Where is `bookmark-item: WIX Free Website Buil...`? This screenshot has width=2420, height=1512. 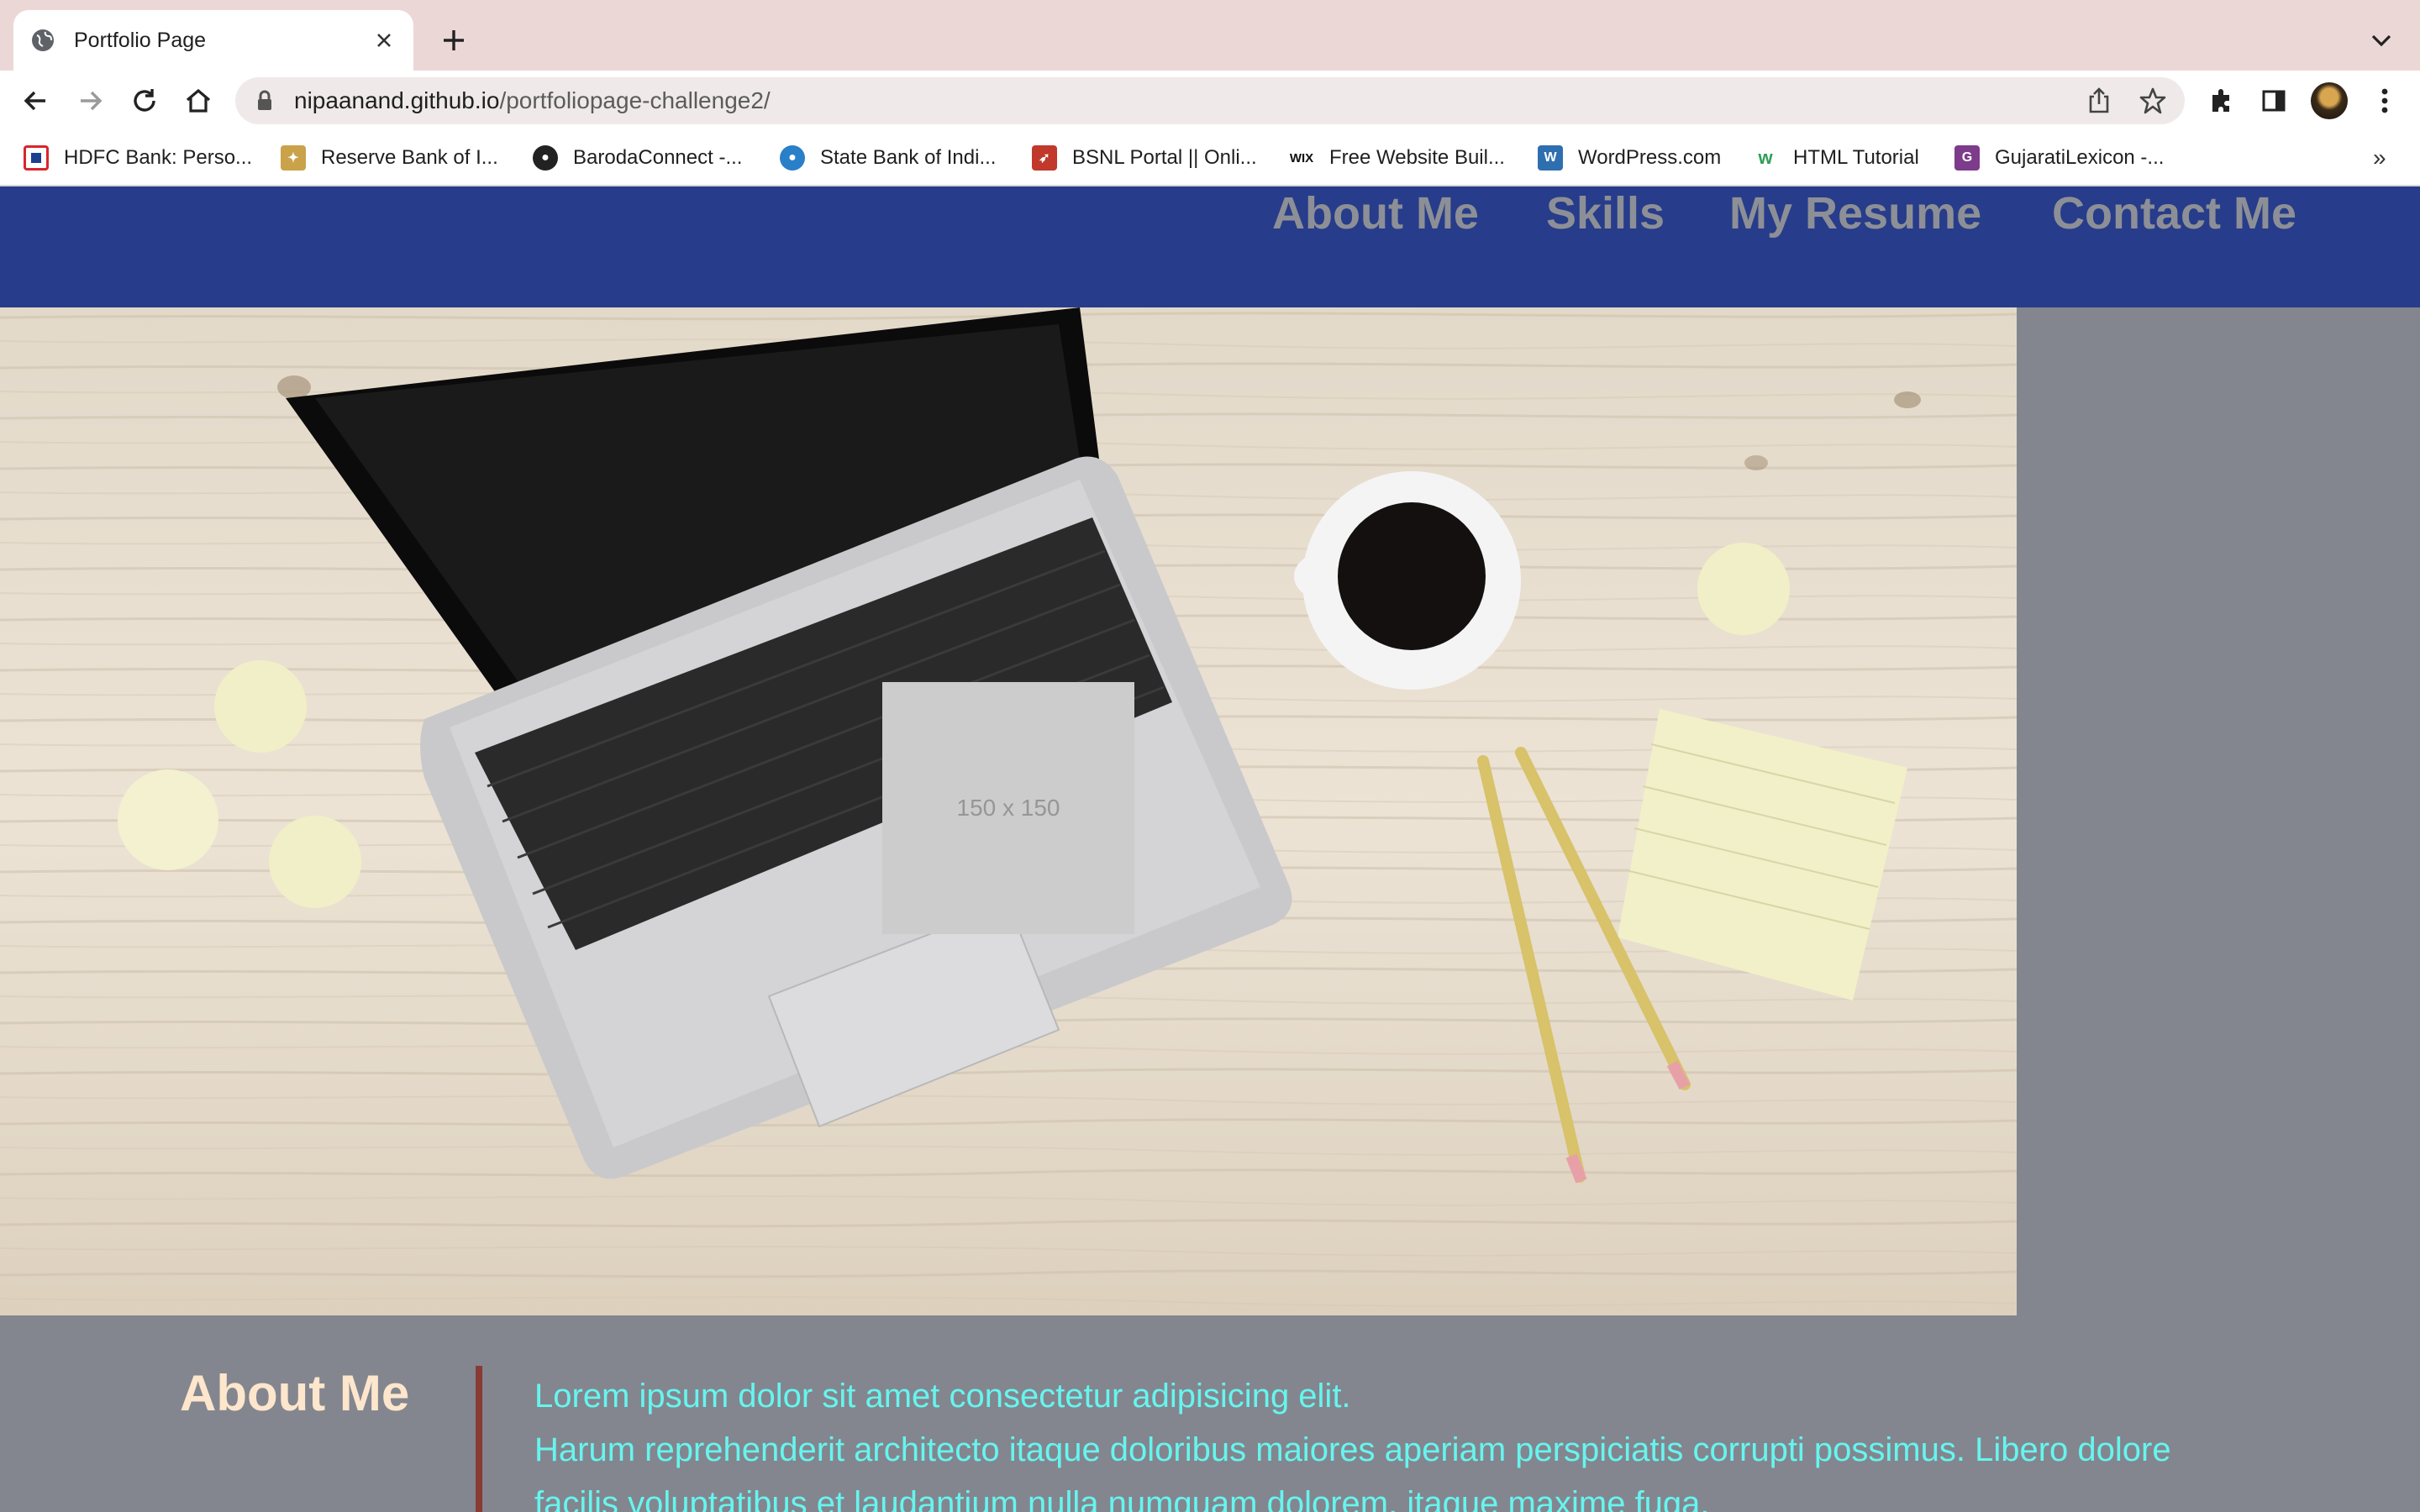 bookmark-item: WIX Free Website Buil... is located at coordinates (1397, 158).